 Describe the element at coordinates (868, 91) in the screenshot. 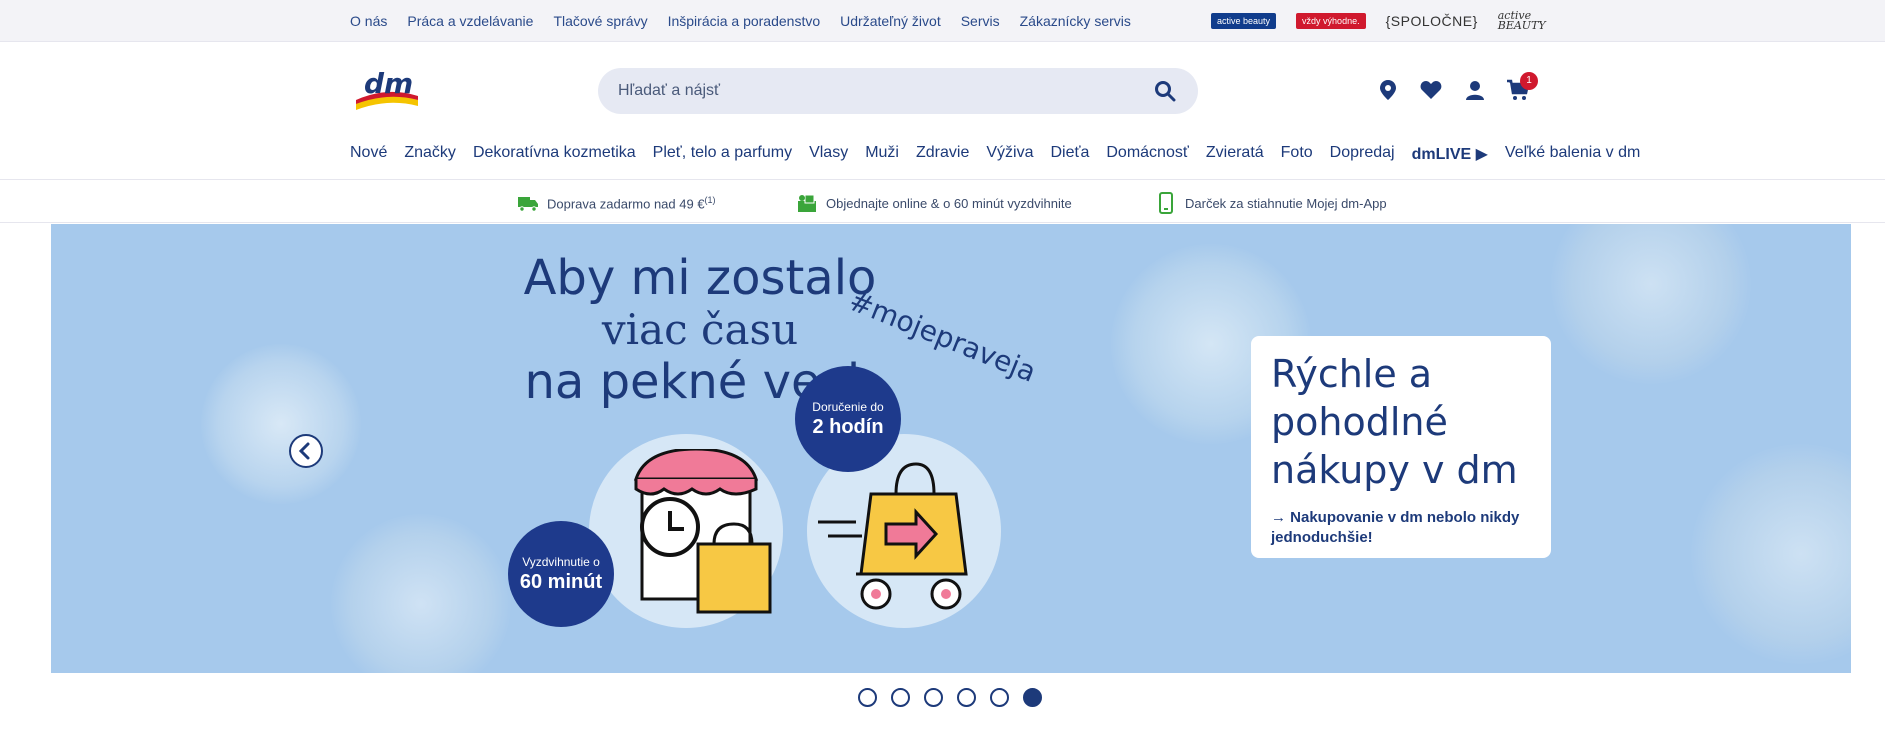

I see `search-input` at that location.